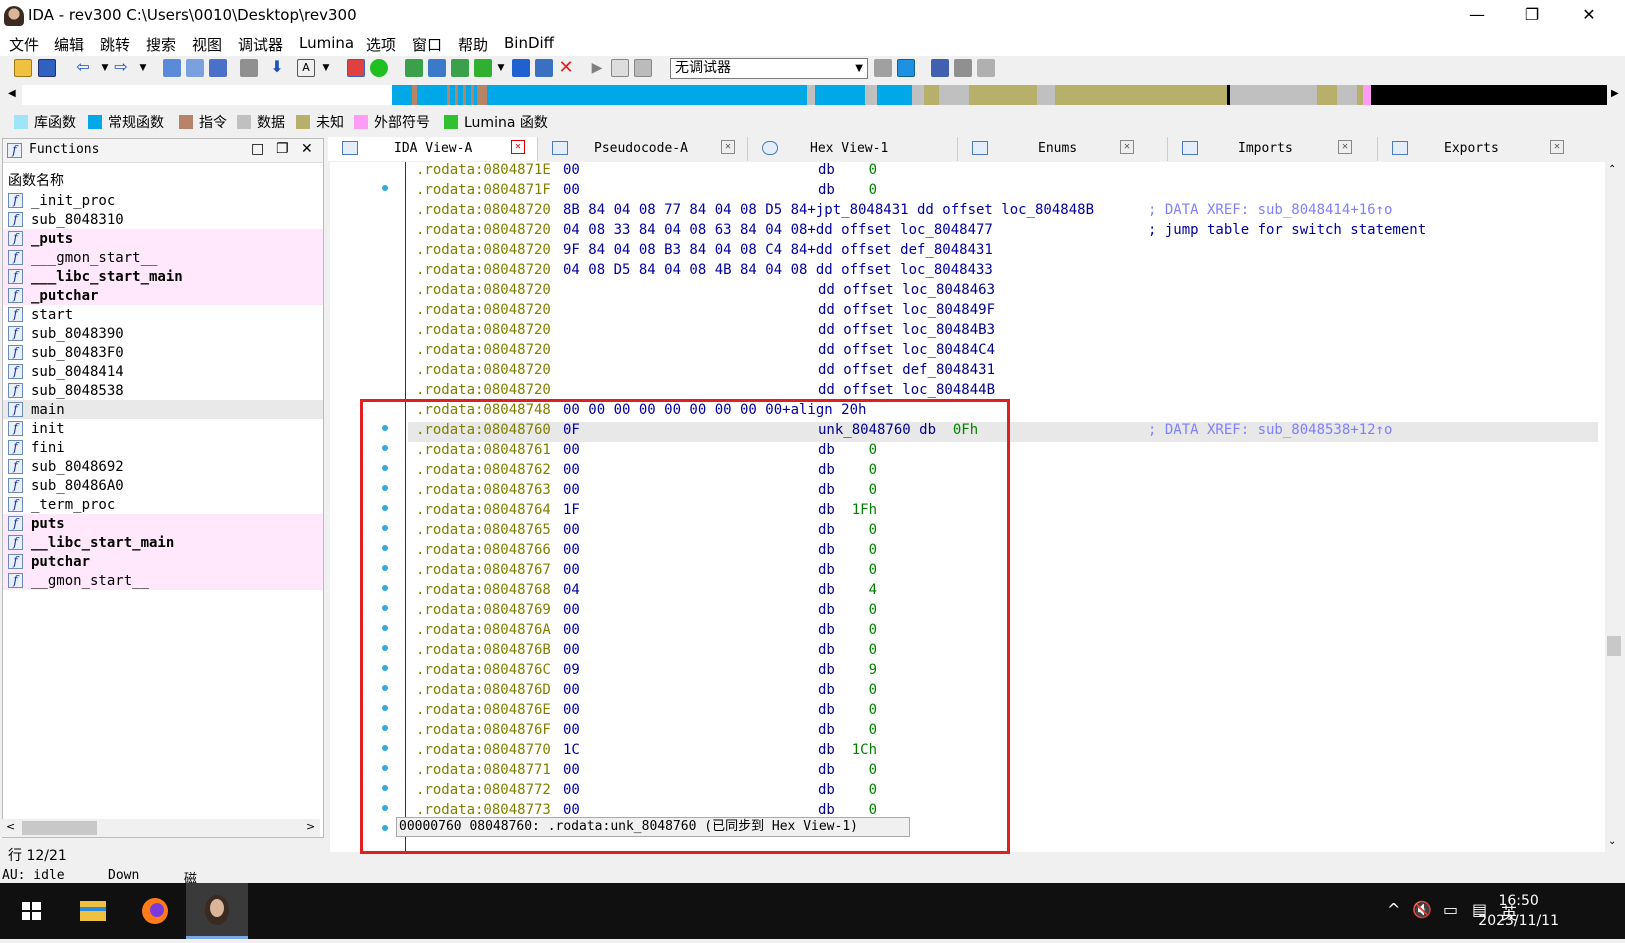 Image resolution: width=1625 pixels, height=943 pixels. I want to click on disasm-line: .rodata:08048720 dd offset loc_80484B3, so click(1003, 332).